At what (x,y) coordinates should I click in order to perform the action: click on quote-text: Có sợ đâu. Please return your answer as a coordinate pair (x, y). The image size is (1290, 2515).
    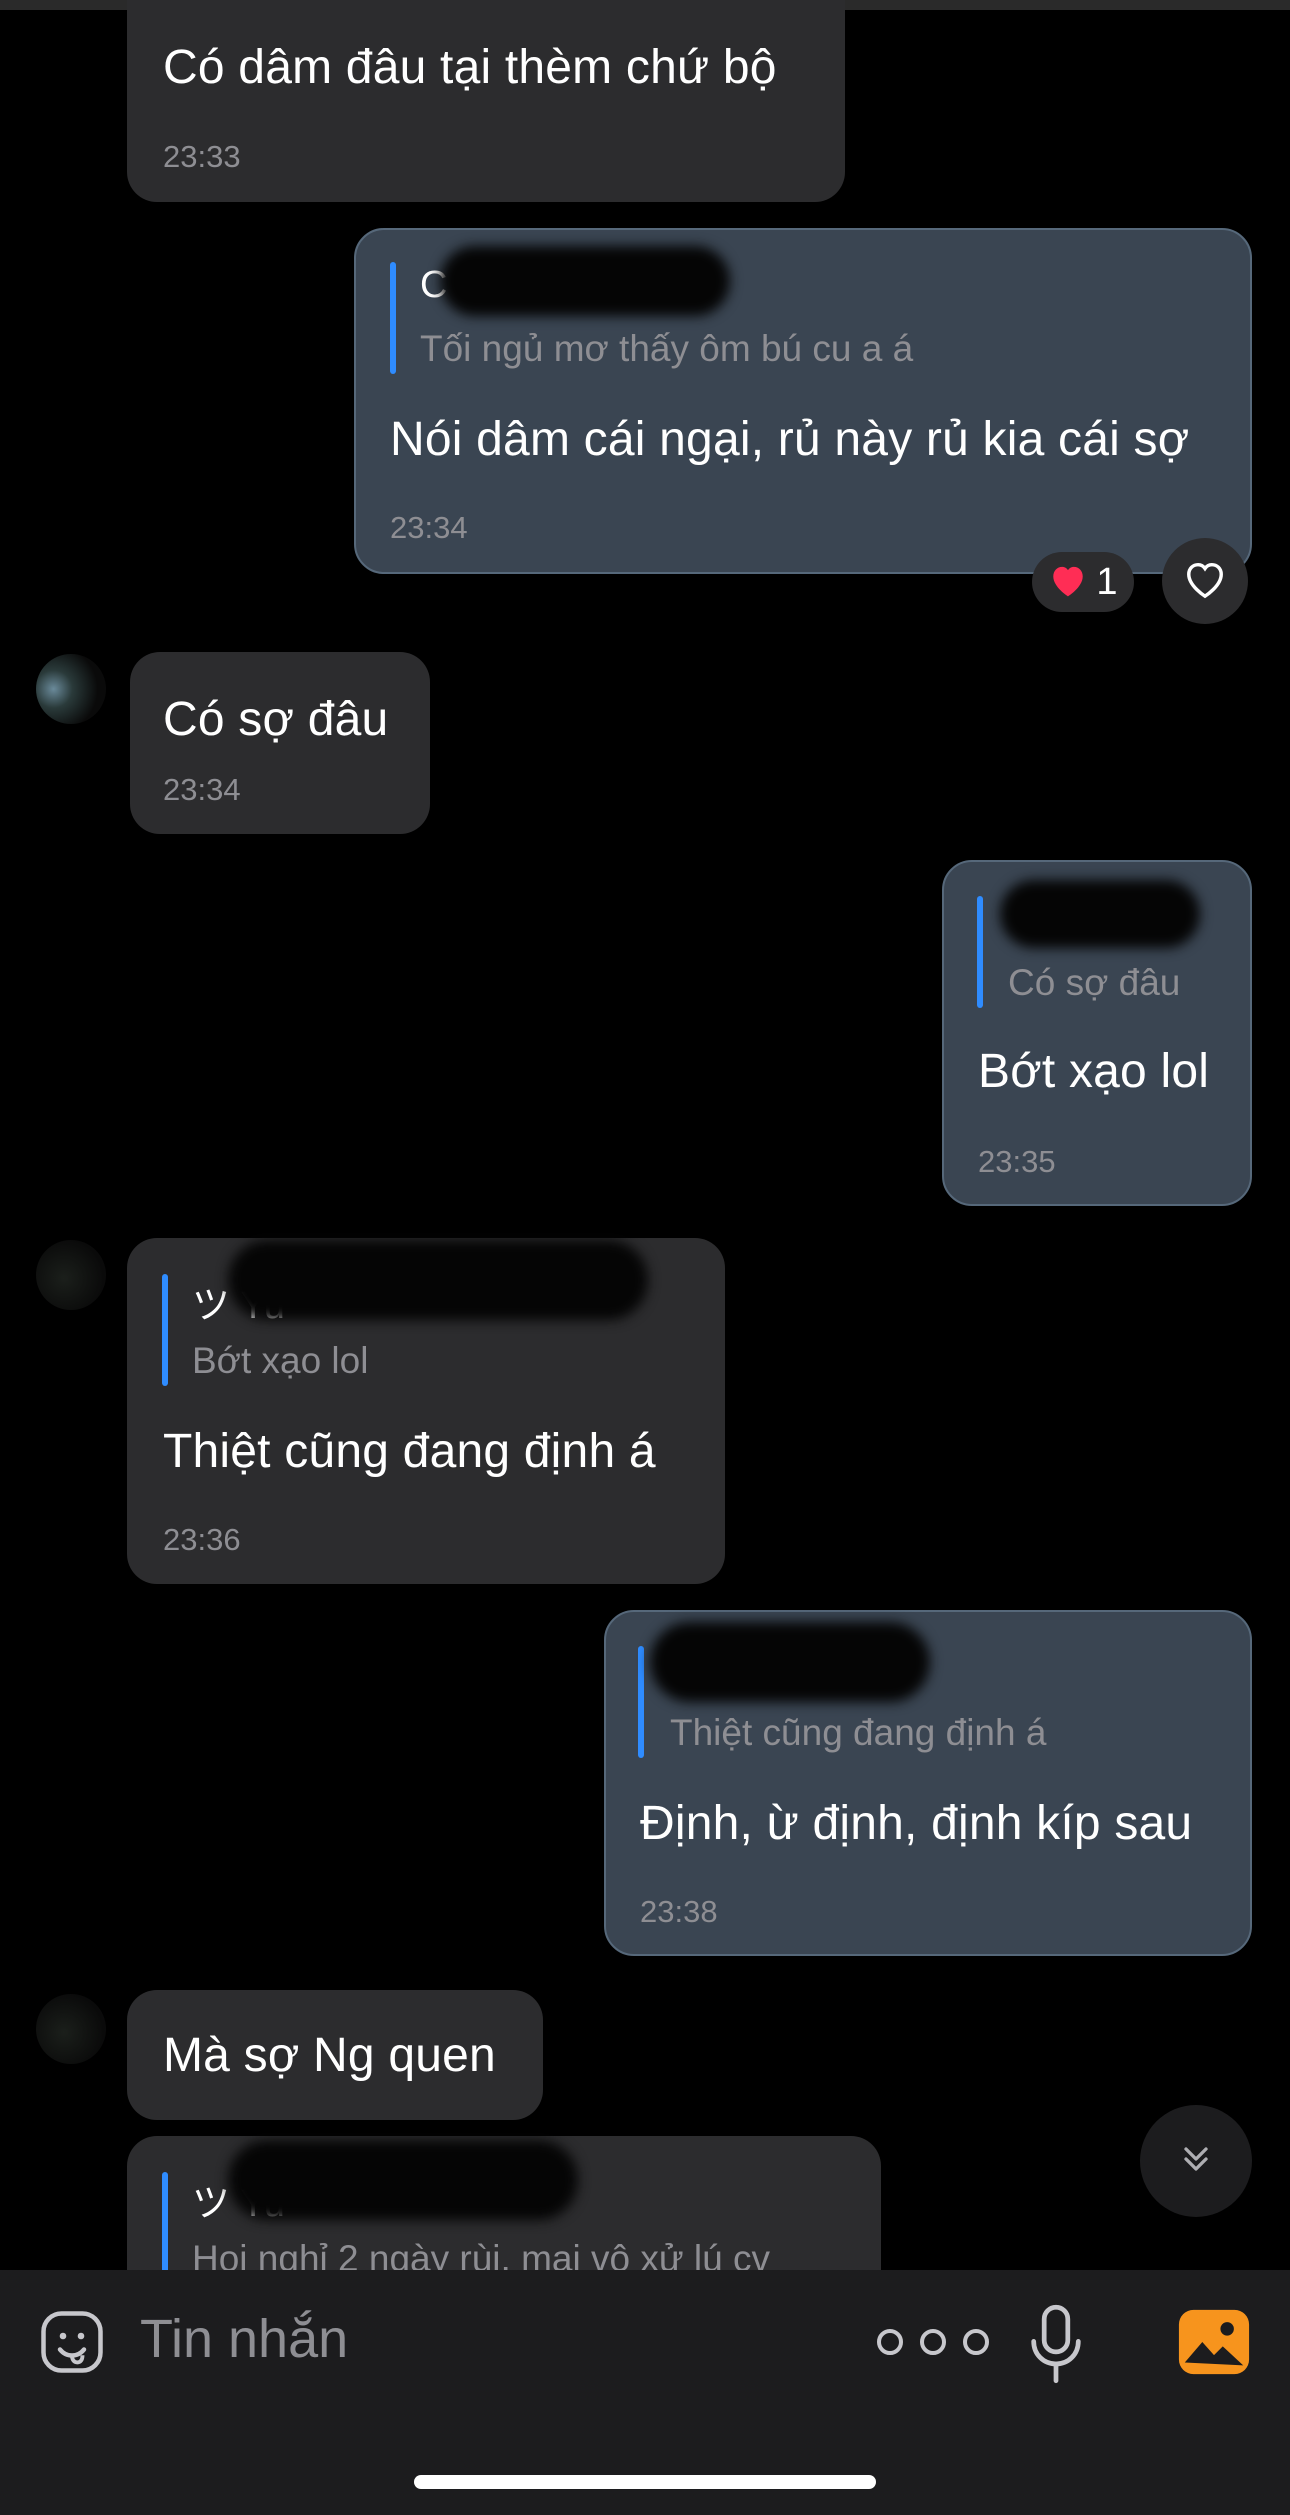
    Looking at the image, I should click on (1094, 982).